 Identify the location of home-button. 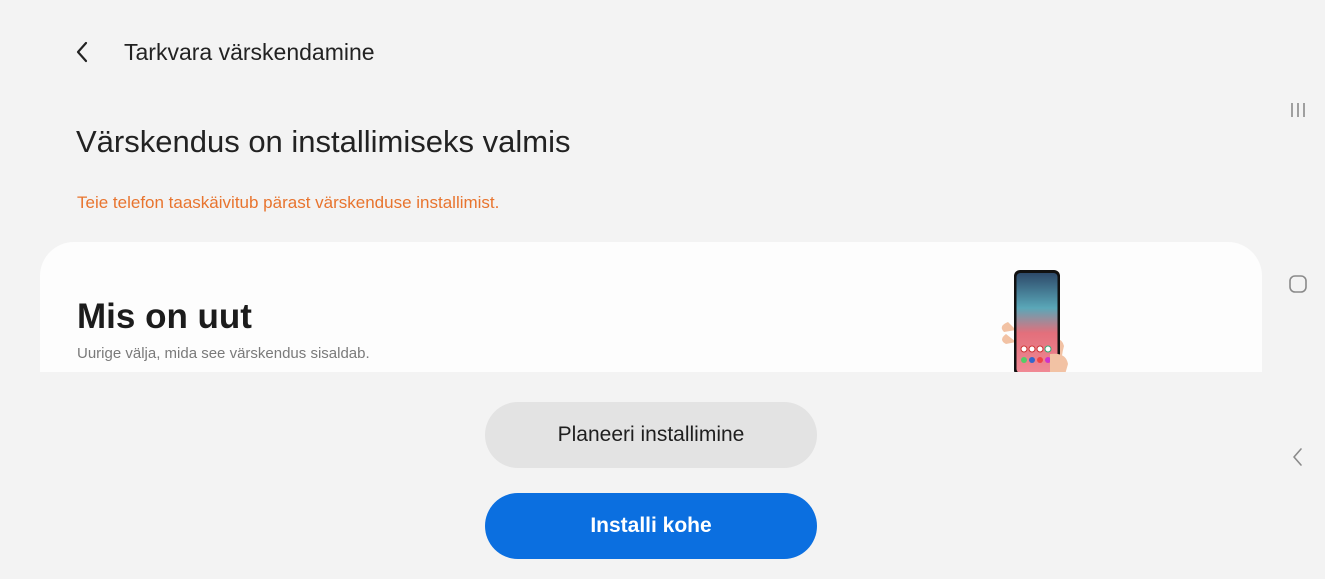
(1298, 284).